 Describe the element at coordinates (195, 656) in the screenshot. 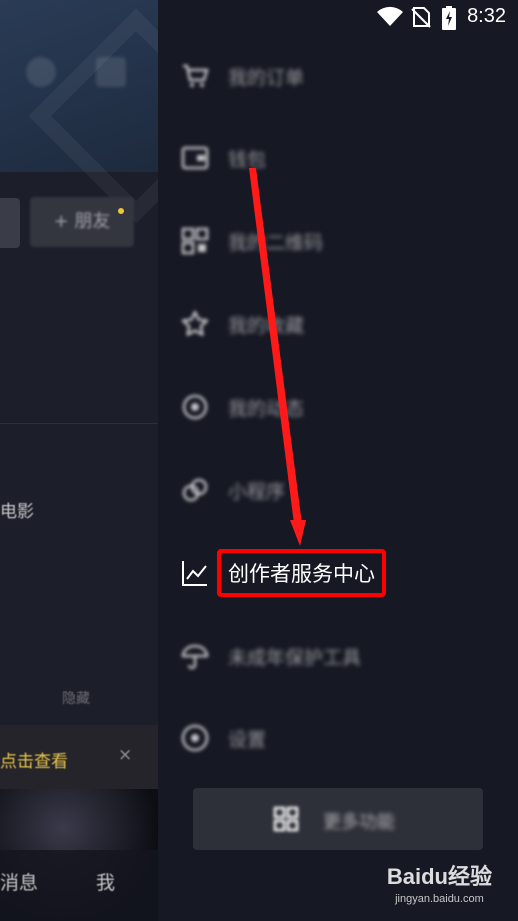

I see `umbrella-icon` at that location.